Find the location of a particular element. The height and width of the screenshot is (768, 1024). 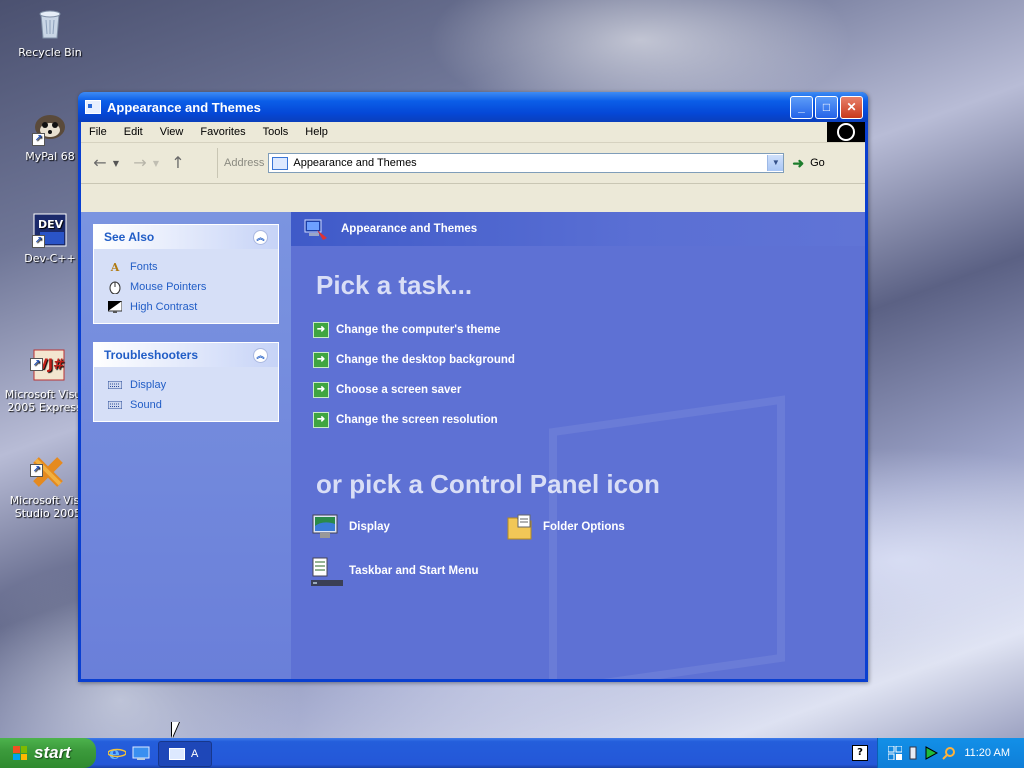

category-title: Appearance and Themes is located at coordinates (409, 229).